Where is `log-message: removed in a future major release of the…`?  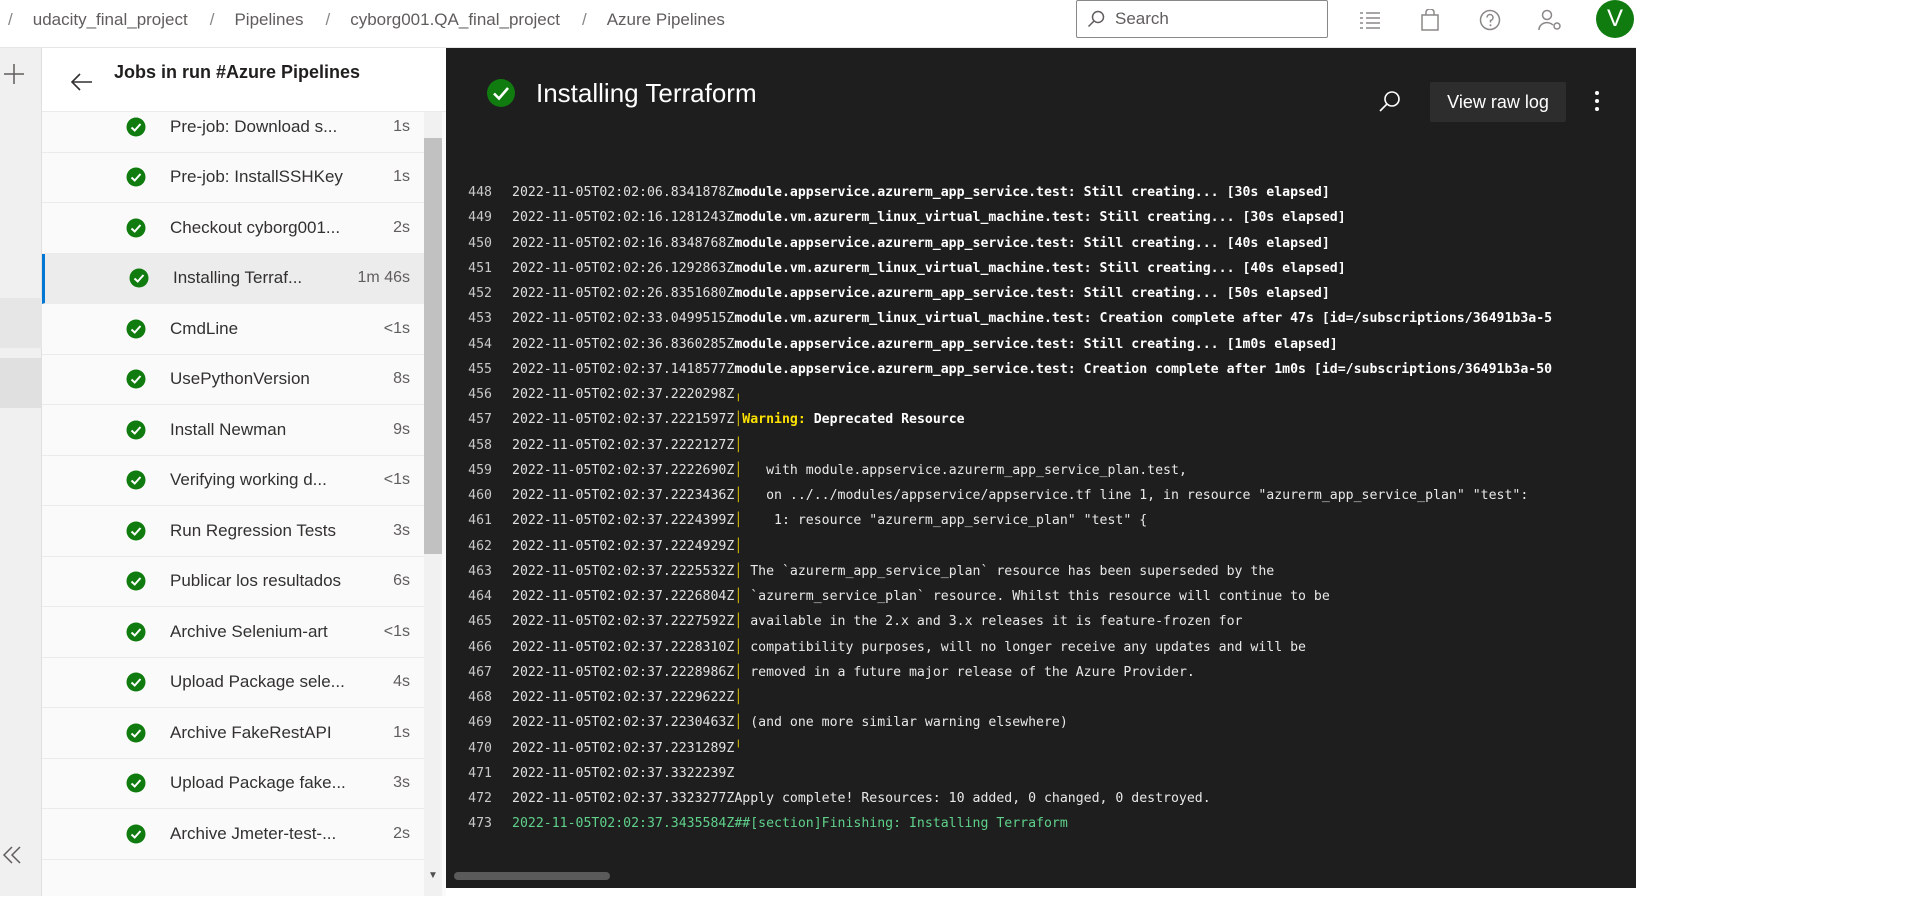 log-message: removed in a future major release of the… is located at coordinates (968, 672).